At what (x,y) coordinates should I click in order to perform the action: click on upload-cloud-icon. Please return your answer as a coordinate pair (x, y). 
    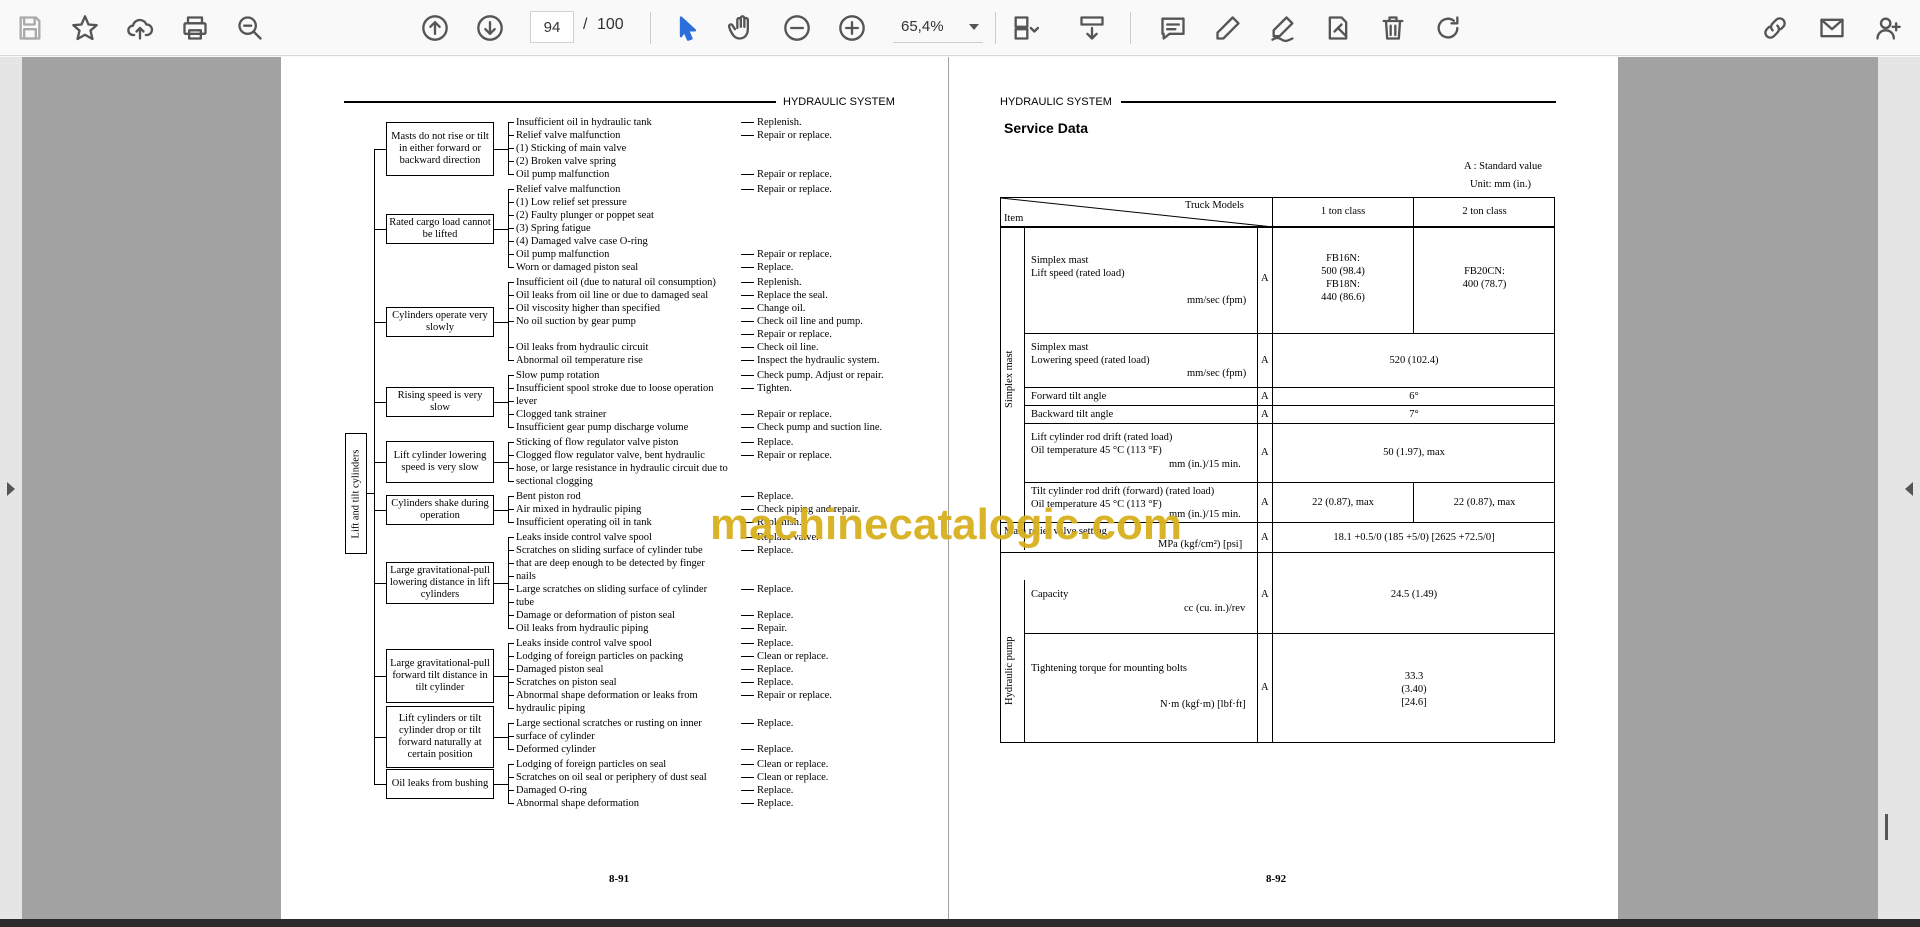
    Looking at the image, I should click on (140, 28).